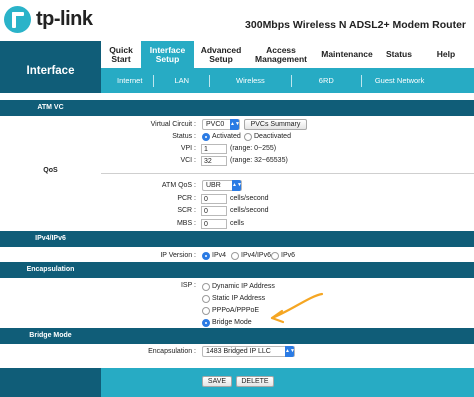  What do you see at coordinates (206, 323) in the screenshot?
I see `bridge-mode-radio` at bounding box center [206, 323].